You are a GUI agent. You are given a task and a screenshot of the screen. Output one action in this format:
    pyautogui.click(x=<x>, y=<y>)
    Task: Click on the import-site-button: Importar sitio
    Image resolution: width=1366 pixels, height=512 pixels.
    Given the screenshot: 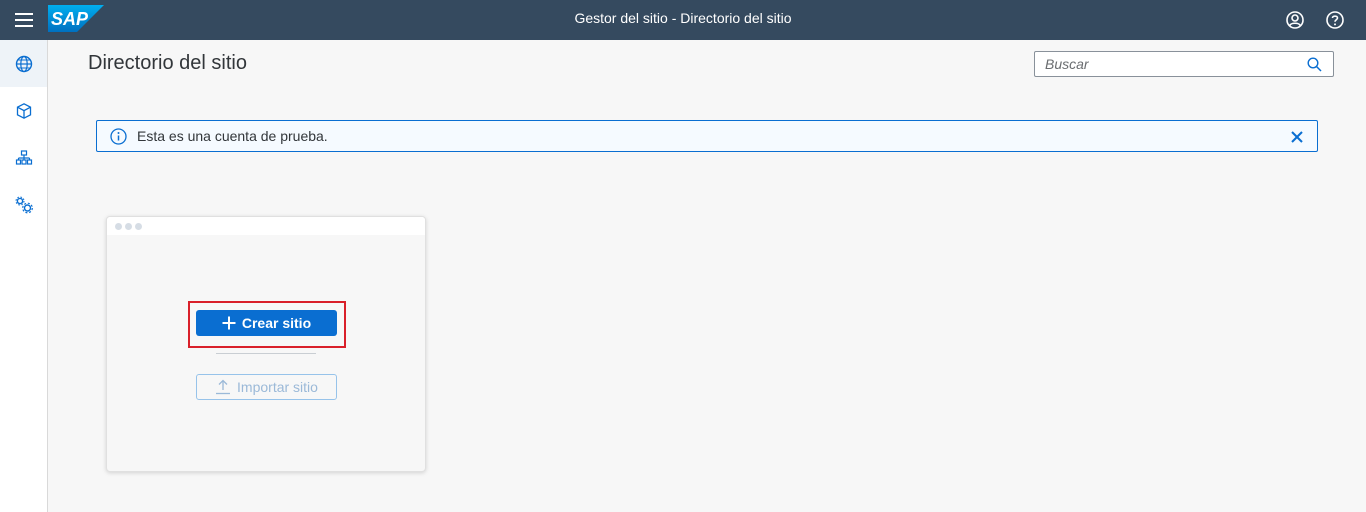 What is the action you would take?
    pyautogui.click(x=266, y=387)
    